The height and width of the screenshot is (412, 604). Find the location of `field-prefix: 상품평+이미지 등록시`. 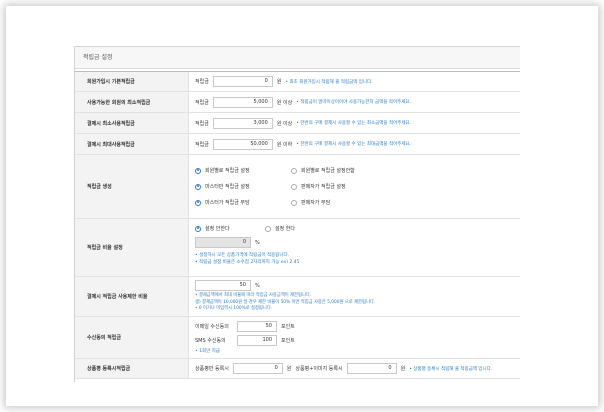

field-prefix: 상품평+이미지 등록시 is located at coordinates (319, 369).